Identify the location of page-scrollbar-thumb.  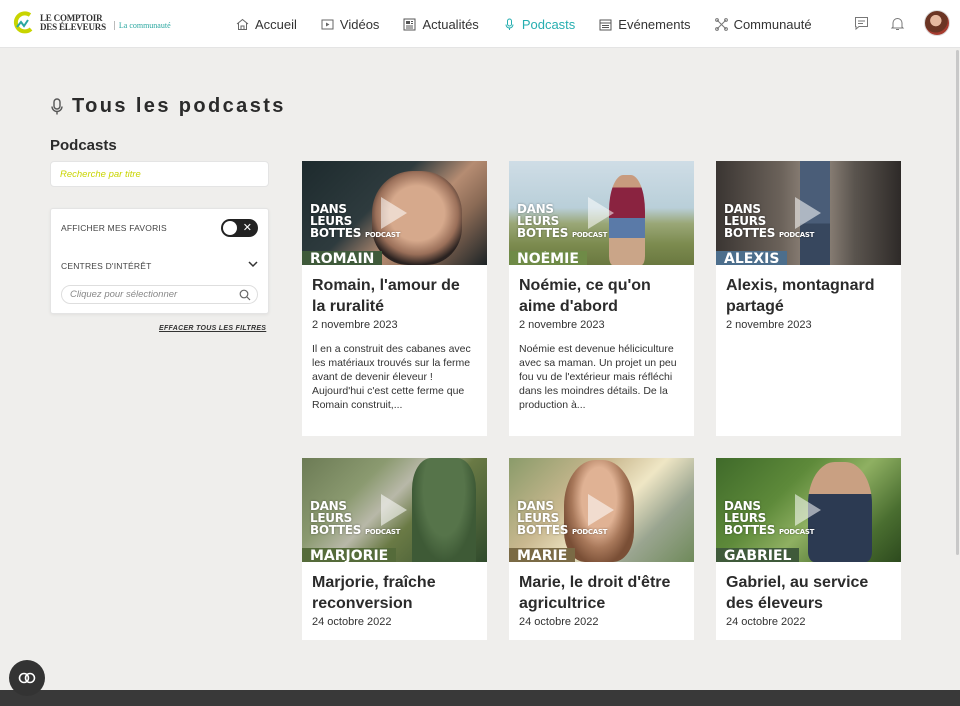
(957, 302).